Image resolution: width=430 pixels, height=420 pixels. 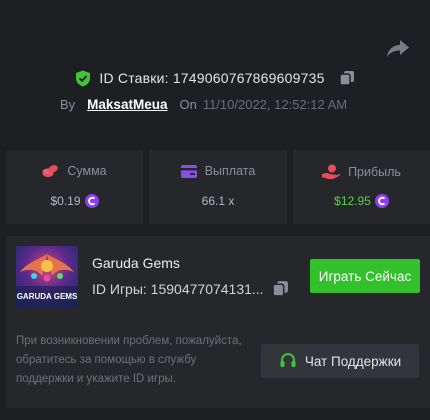 I want to click on play-now-button: Играть Сейчас, so click(x=365, y=276).